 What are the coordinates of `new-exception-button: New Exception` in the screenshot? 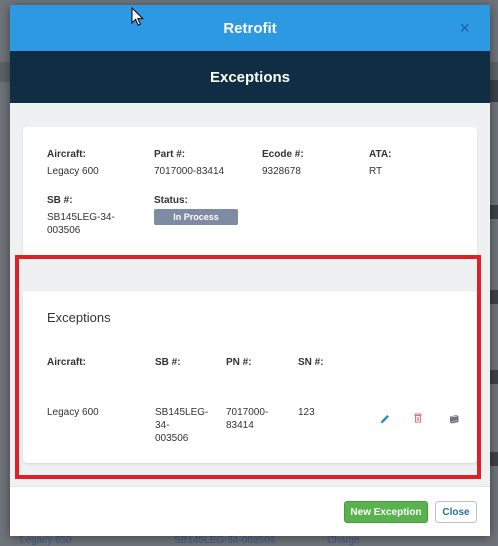 It's located at (386, 512).